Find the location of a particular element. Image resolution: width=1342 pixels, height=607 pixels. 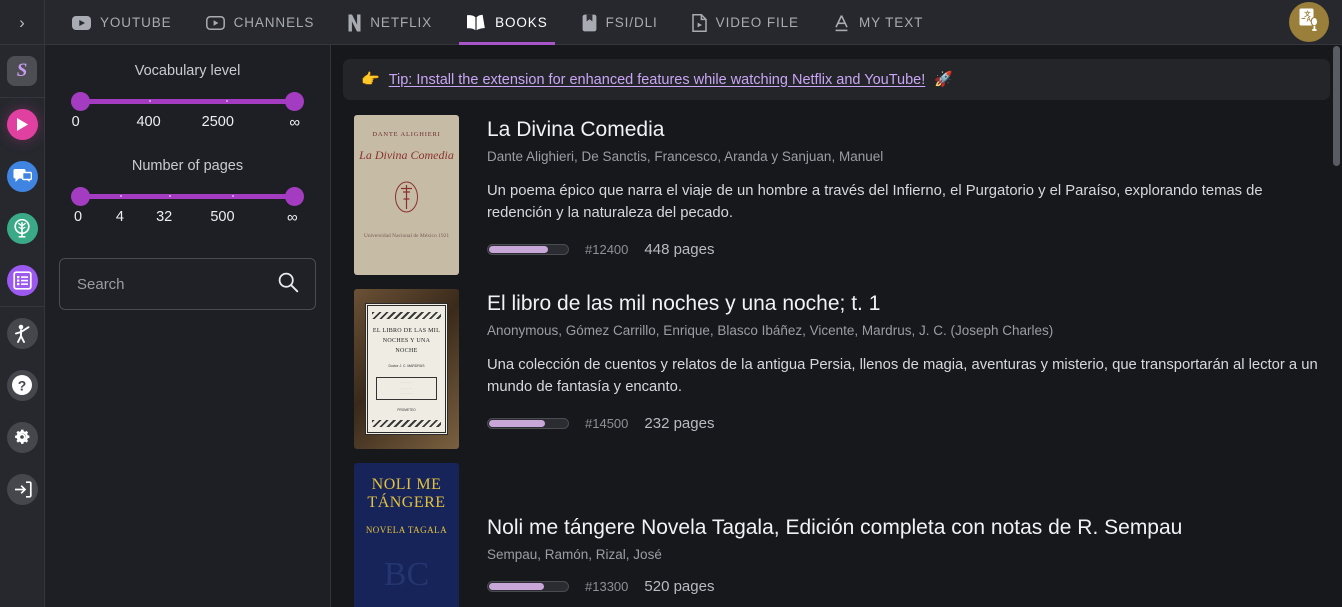

vocabulary-slider-track is located at coordinates (187, 102).